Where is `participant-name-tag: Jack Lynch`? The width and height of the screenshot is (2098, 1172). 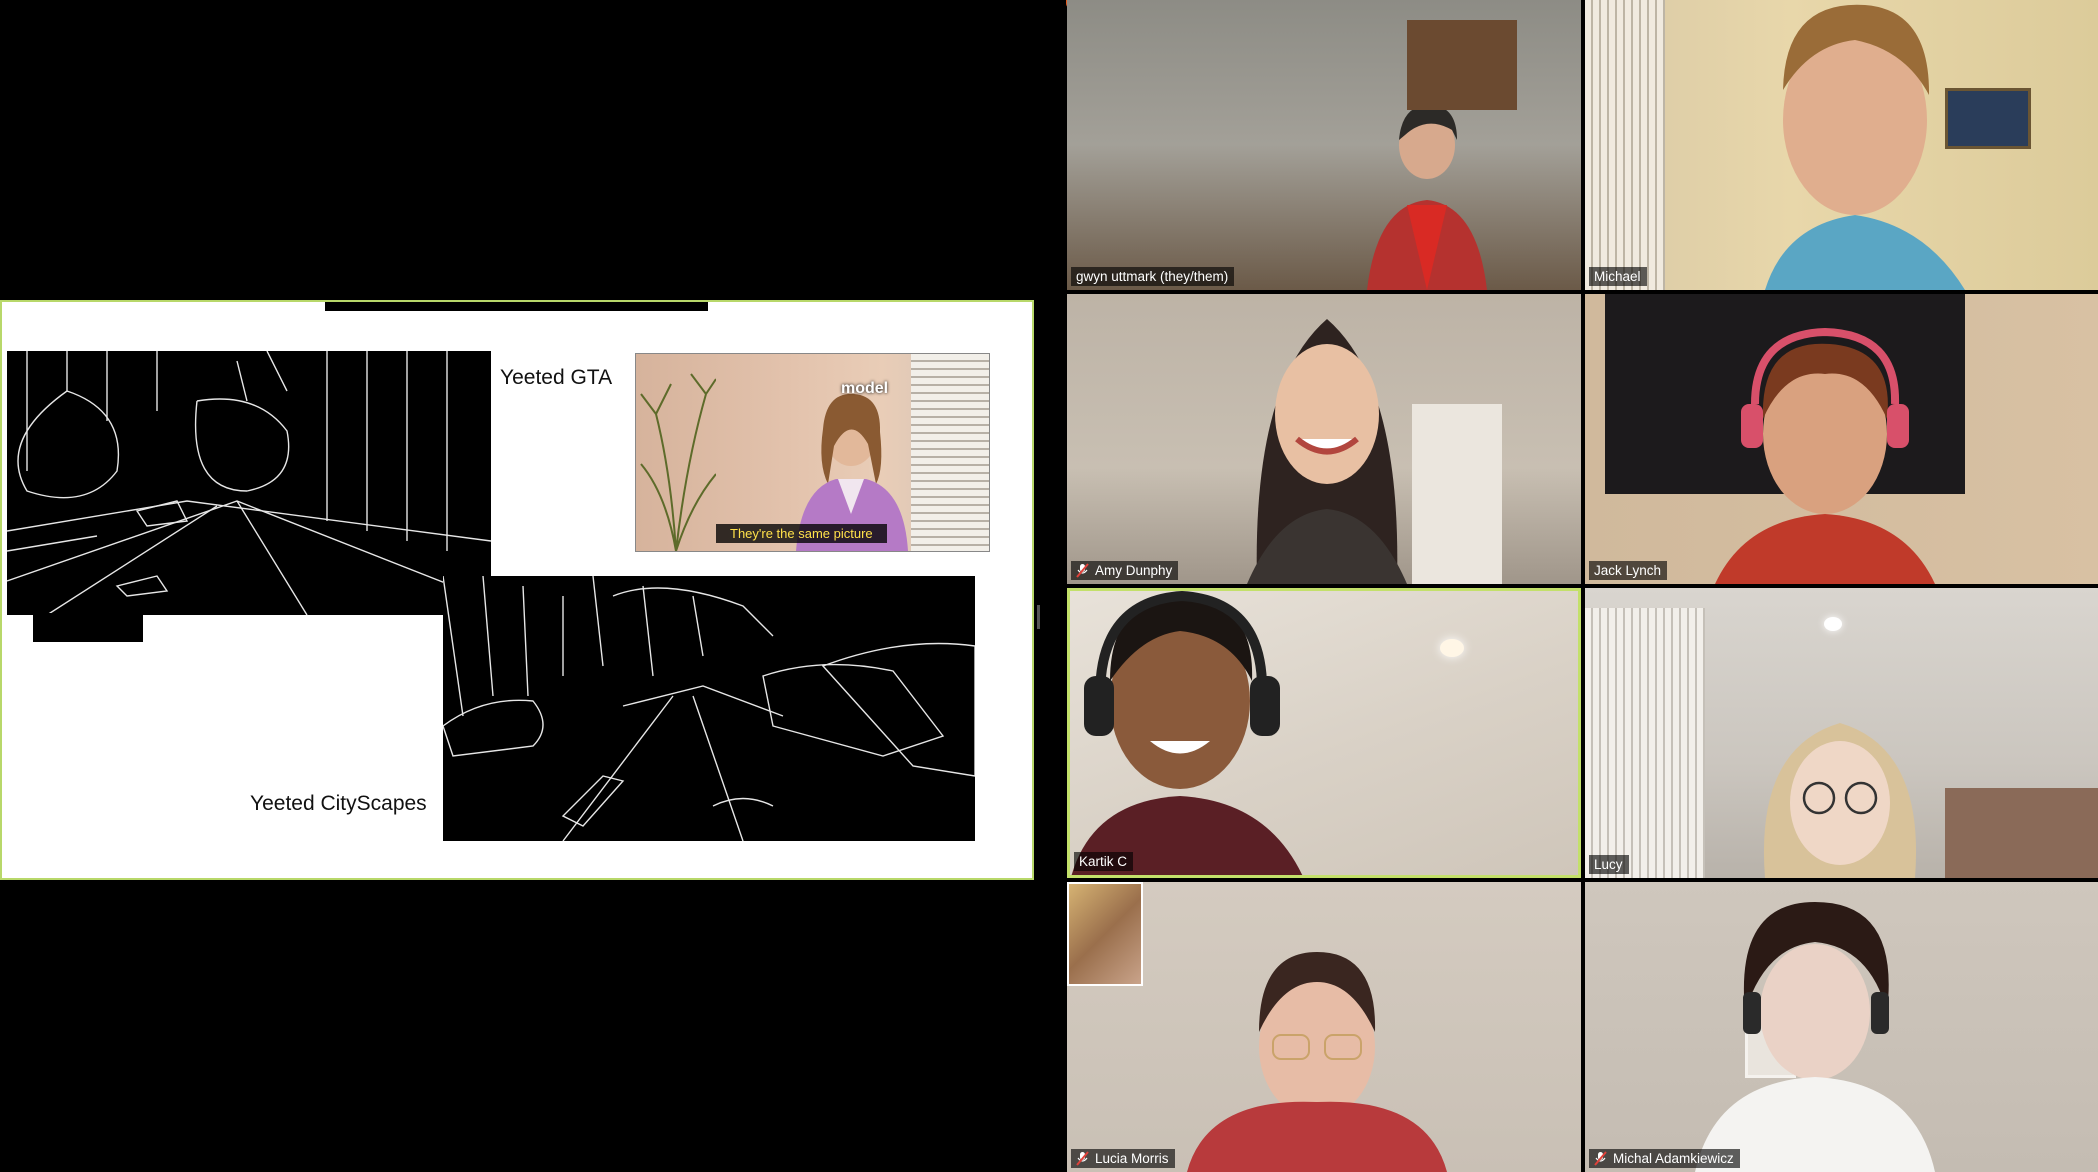 participant-name-tag: Jack Lynch is located at coordinates (1628, 570).